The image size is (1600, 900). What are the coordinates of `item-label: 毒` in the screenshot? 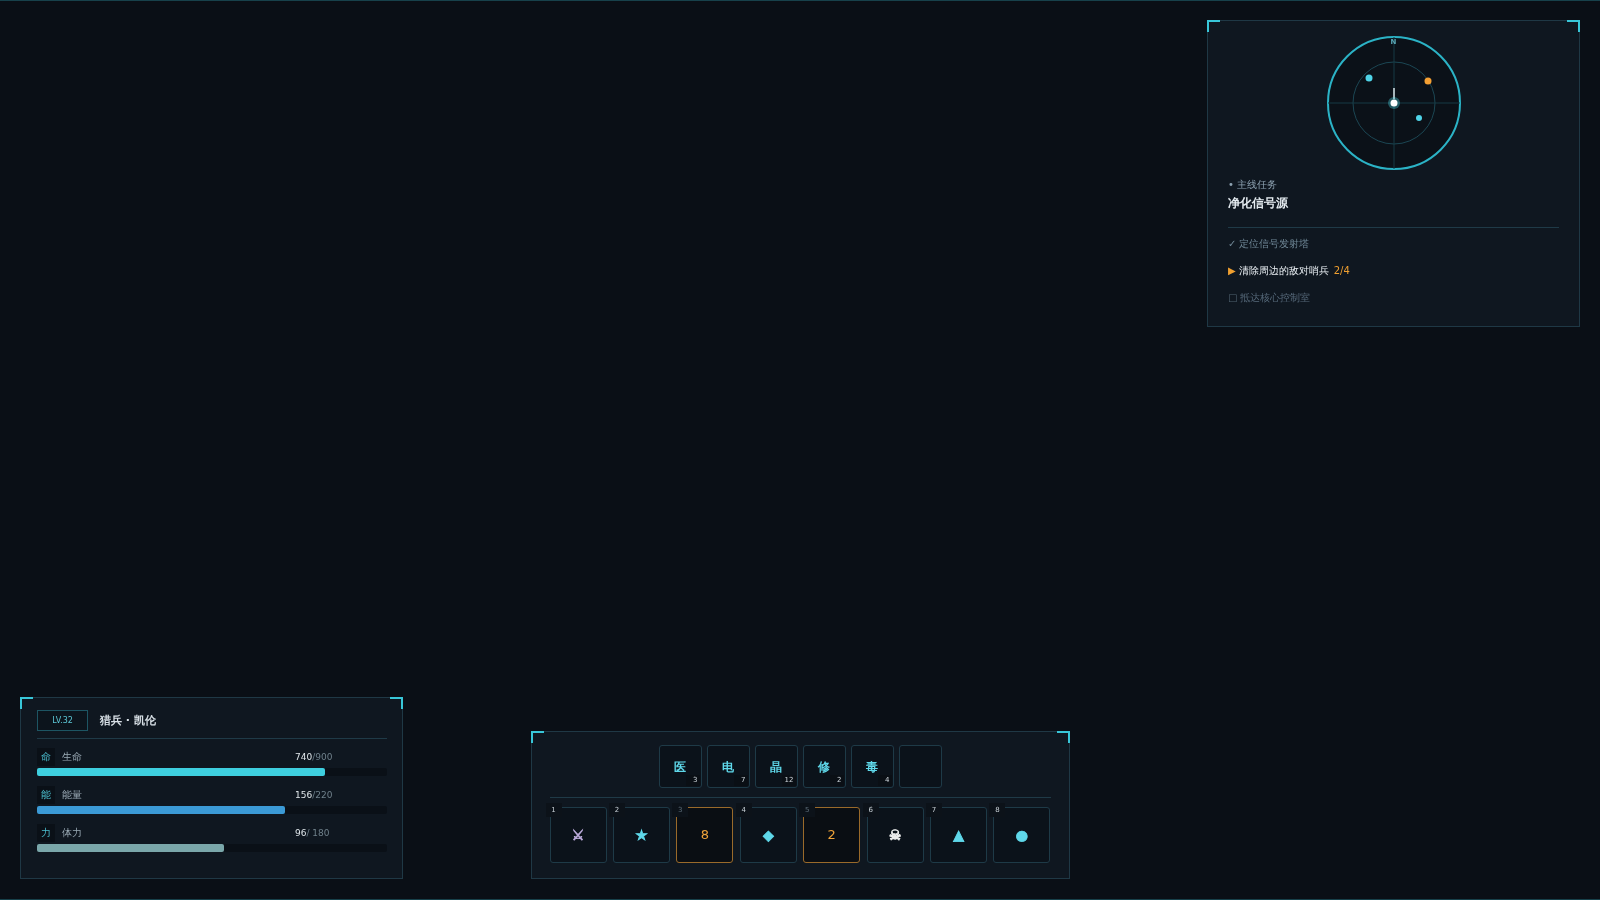 It's located at (872, 766).